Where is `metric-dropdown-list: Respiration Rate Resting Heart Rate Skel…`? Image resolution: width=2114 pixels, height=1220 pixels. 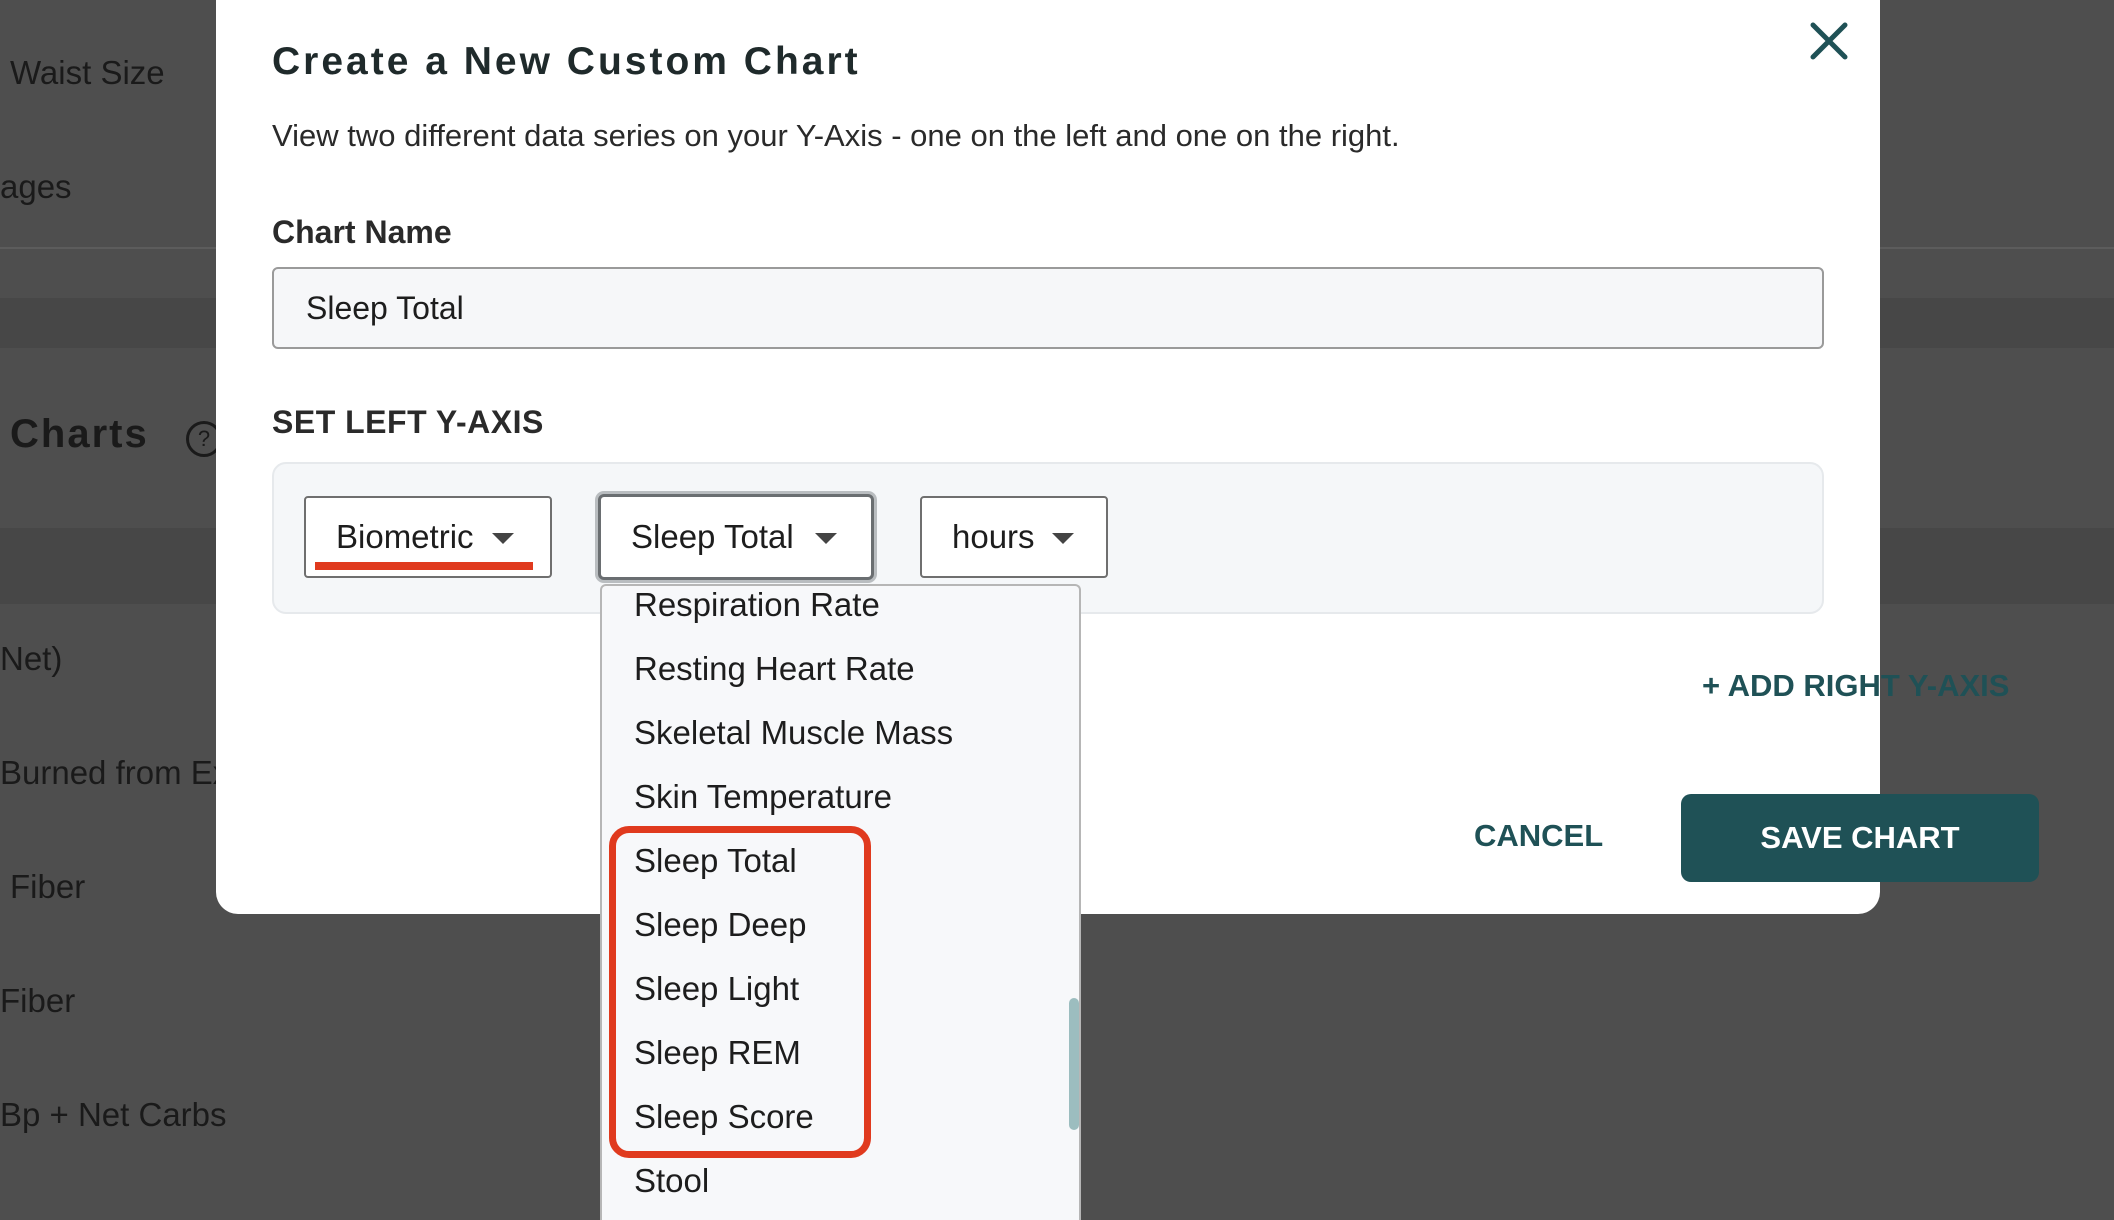
metric-dropdown-list: Respiration Rate Resting Heart Rate Skel… is located at coordinates (840, 902).